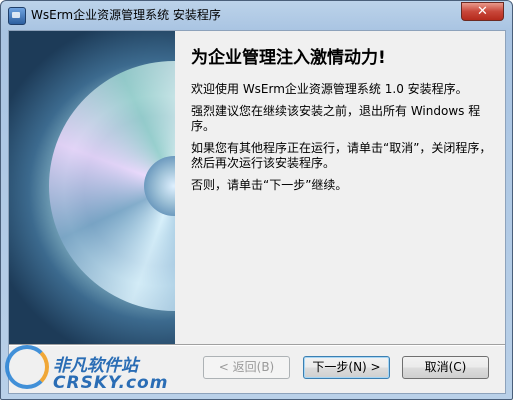 The width and height of the screenshot is (513, 400). Describe the element at coordinates (336, 118) in the screenshot. I see `close-programs-paragraph: 强烈建议您在继续该安装之前，退出所有 Windows 程序。` at that location.